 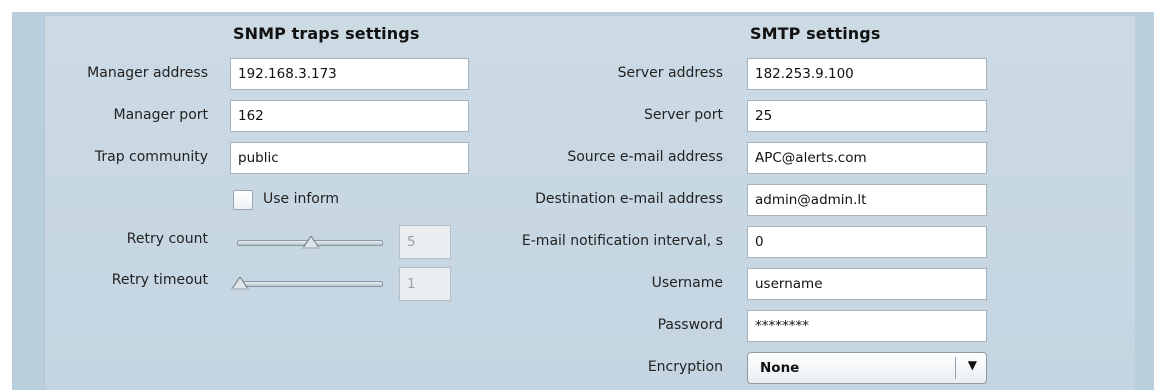 I want to click on notification-interval-input, so click(x=867, y=242).